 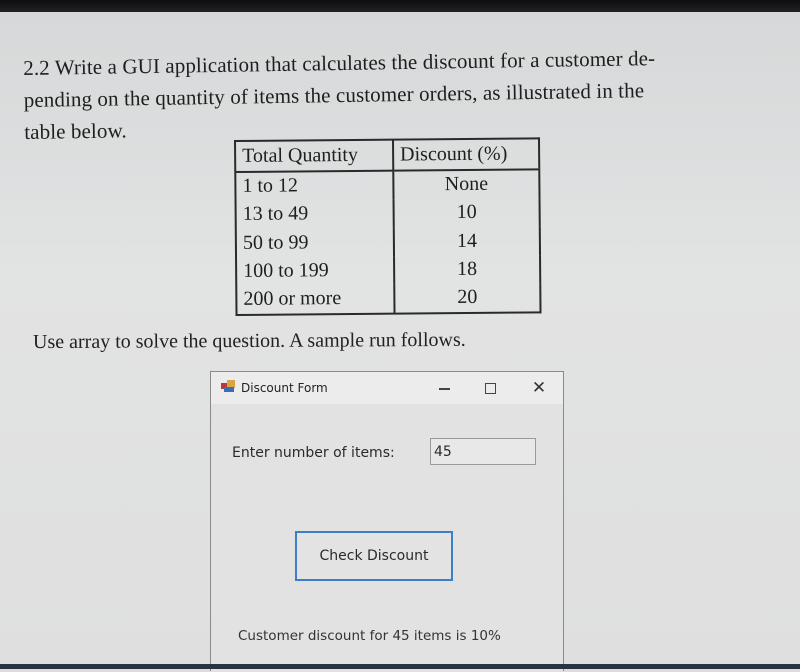 What do you see at coordinates (314, 214) in the screenshot?
I see `quantity-cell: 13 to 49` at bounding box center [314, 214].